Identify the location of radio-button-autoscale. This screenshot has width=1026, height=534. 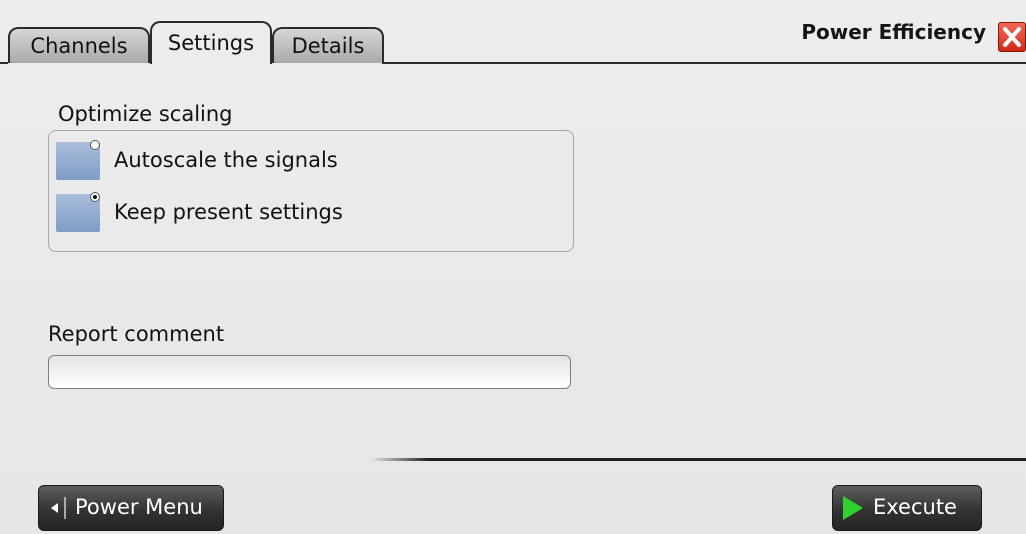
(78, 160).